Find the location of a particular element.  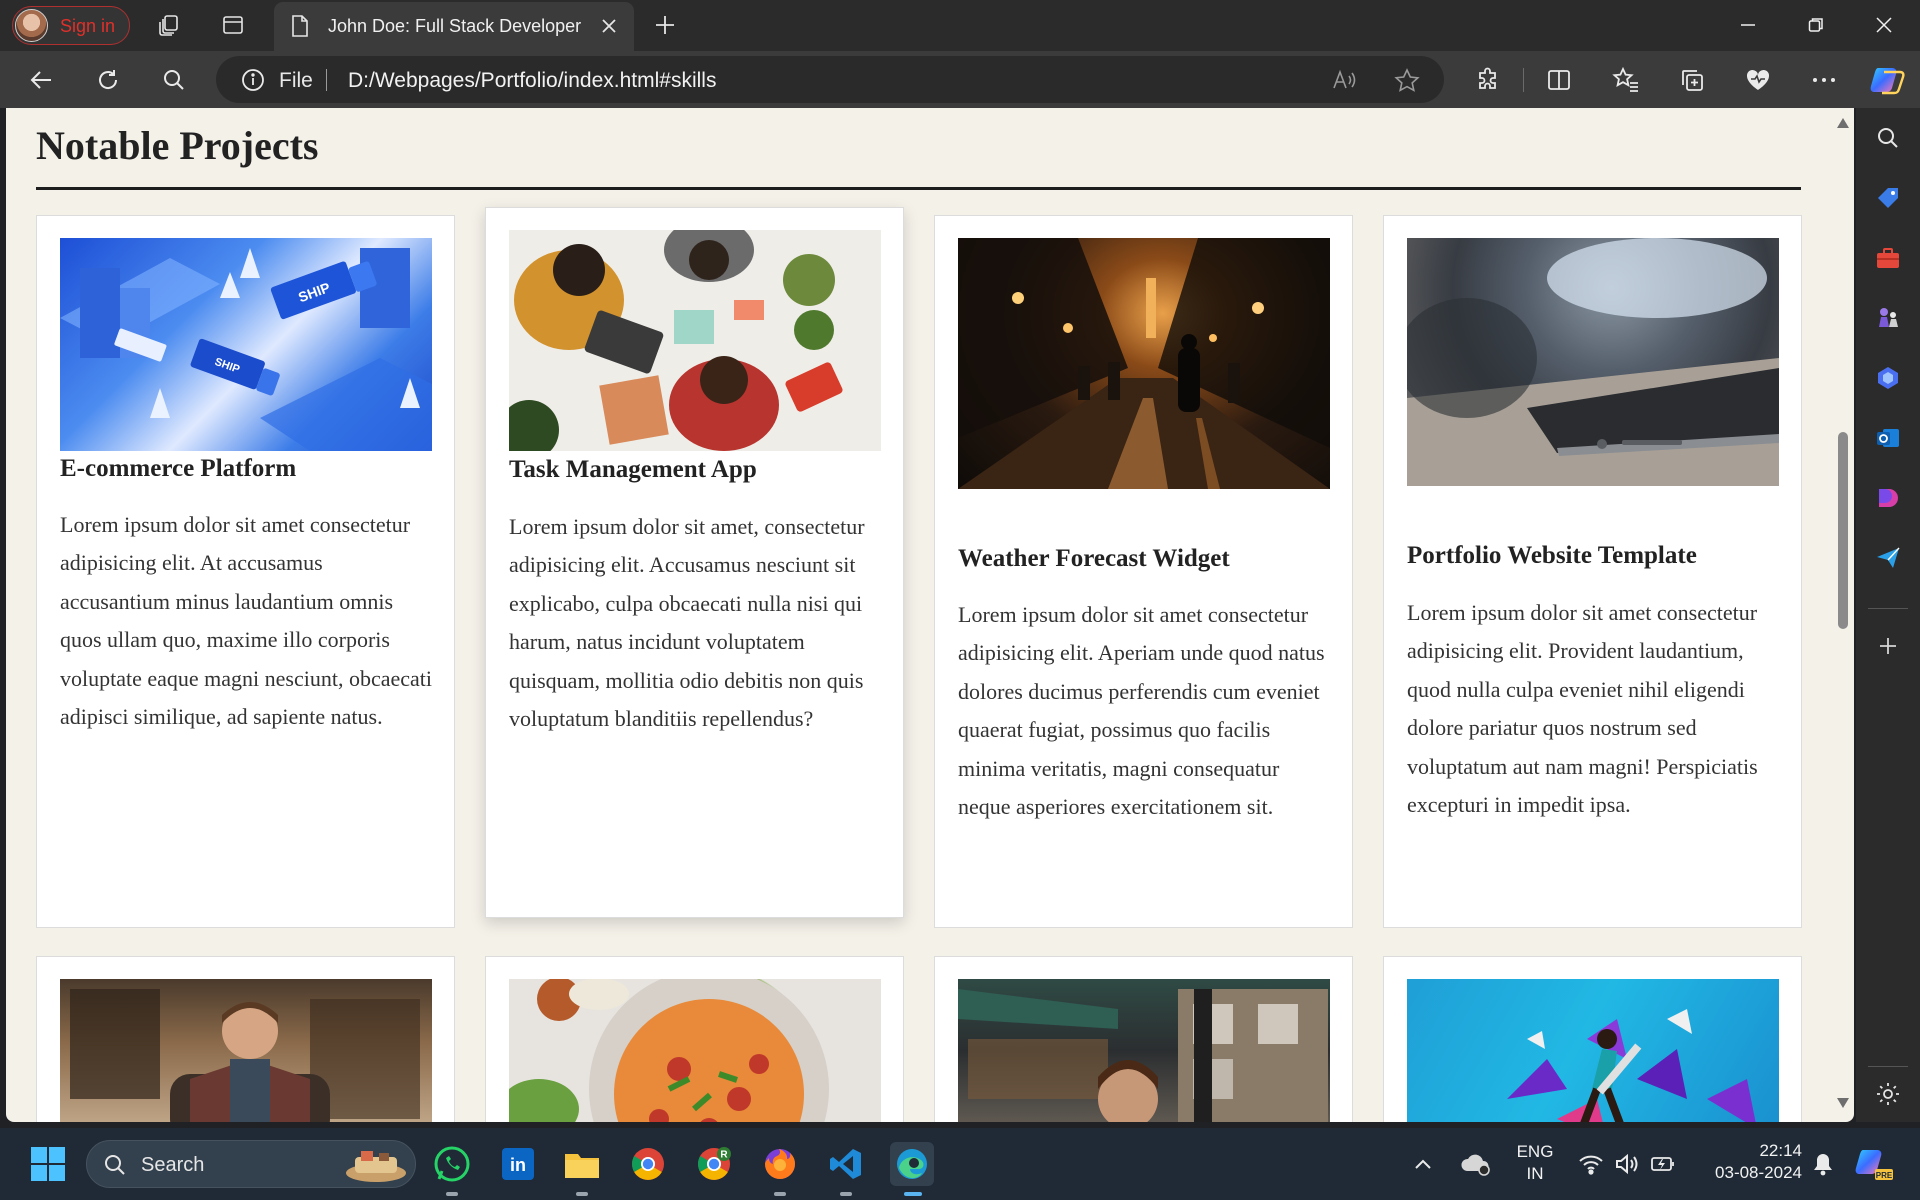

split-screen-icon is located at coordinates (1559, 80).